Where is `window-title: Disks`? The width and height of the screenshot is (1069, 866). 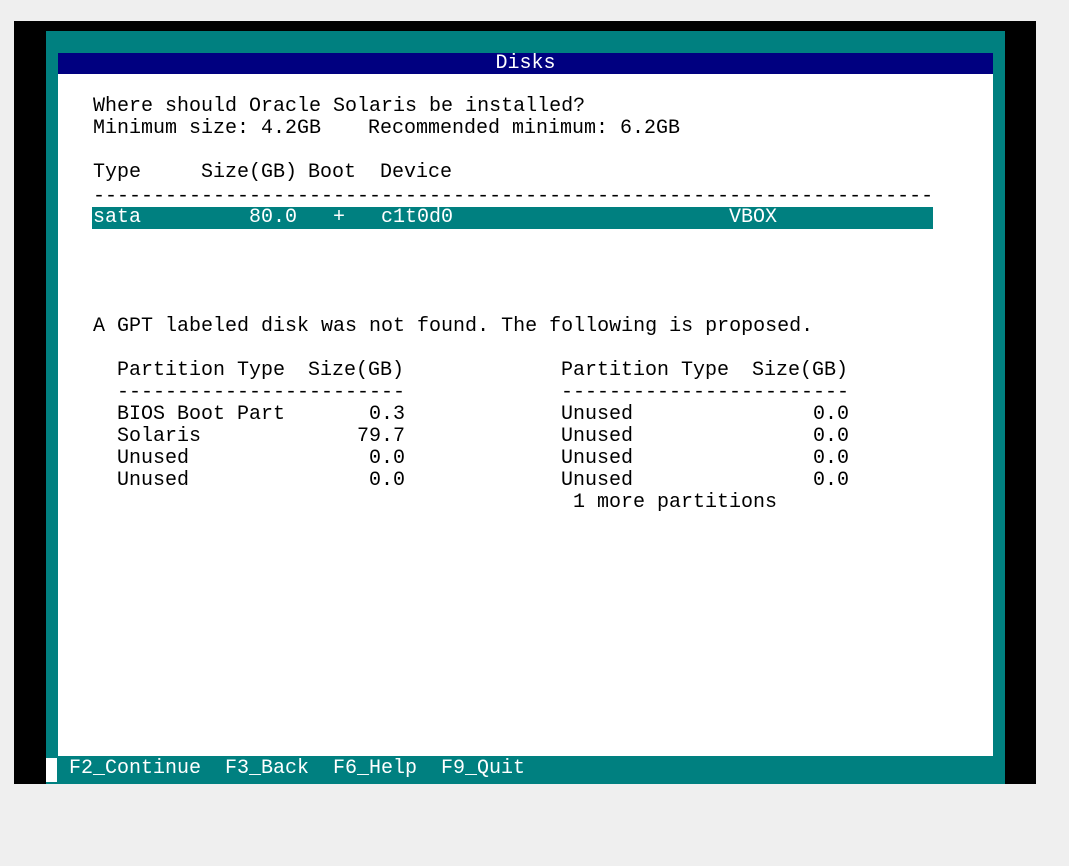
window-title: Disks is located at coordinates (525, 63).